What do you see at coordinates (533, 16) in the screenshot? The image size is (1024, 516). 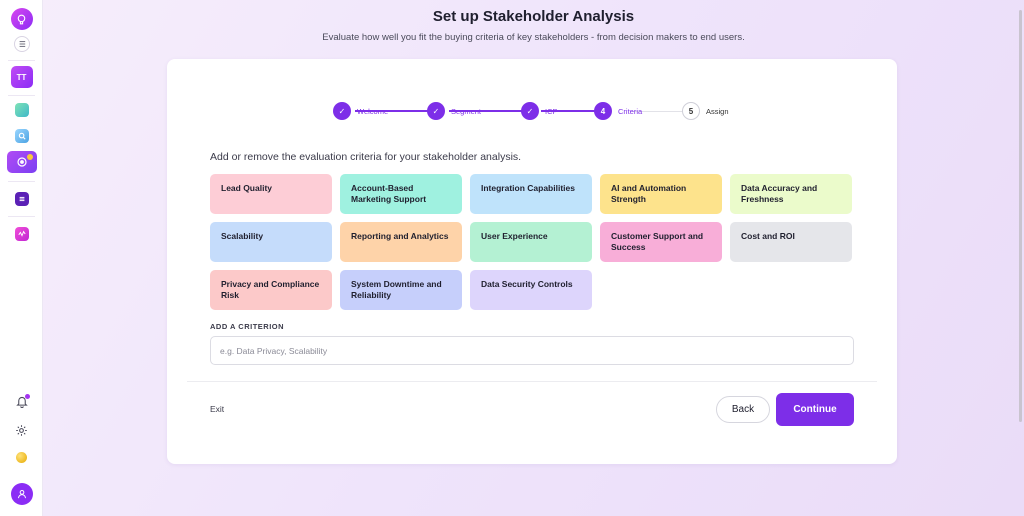 I see `page-title: Set up Stakeholder Analysis` at bounding box center [533, 16].